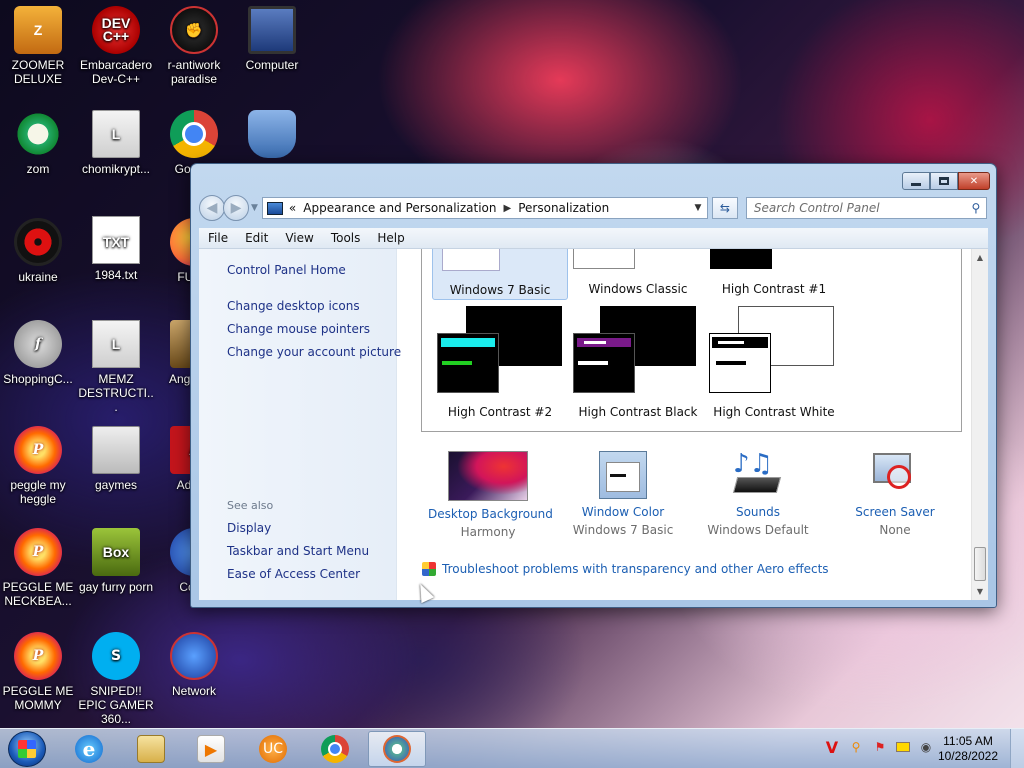  I want to click on close-icon: ✕, so click(974, 181).